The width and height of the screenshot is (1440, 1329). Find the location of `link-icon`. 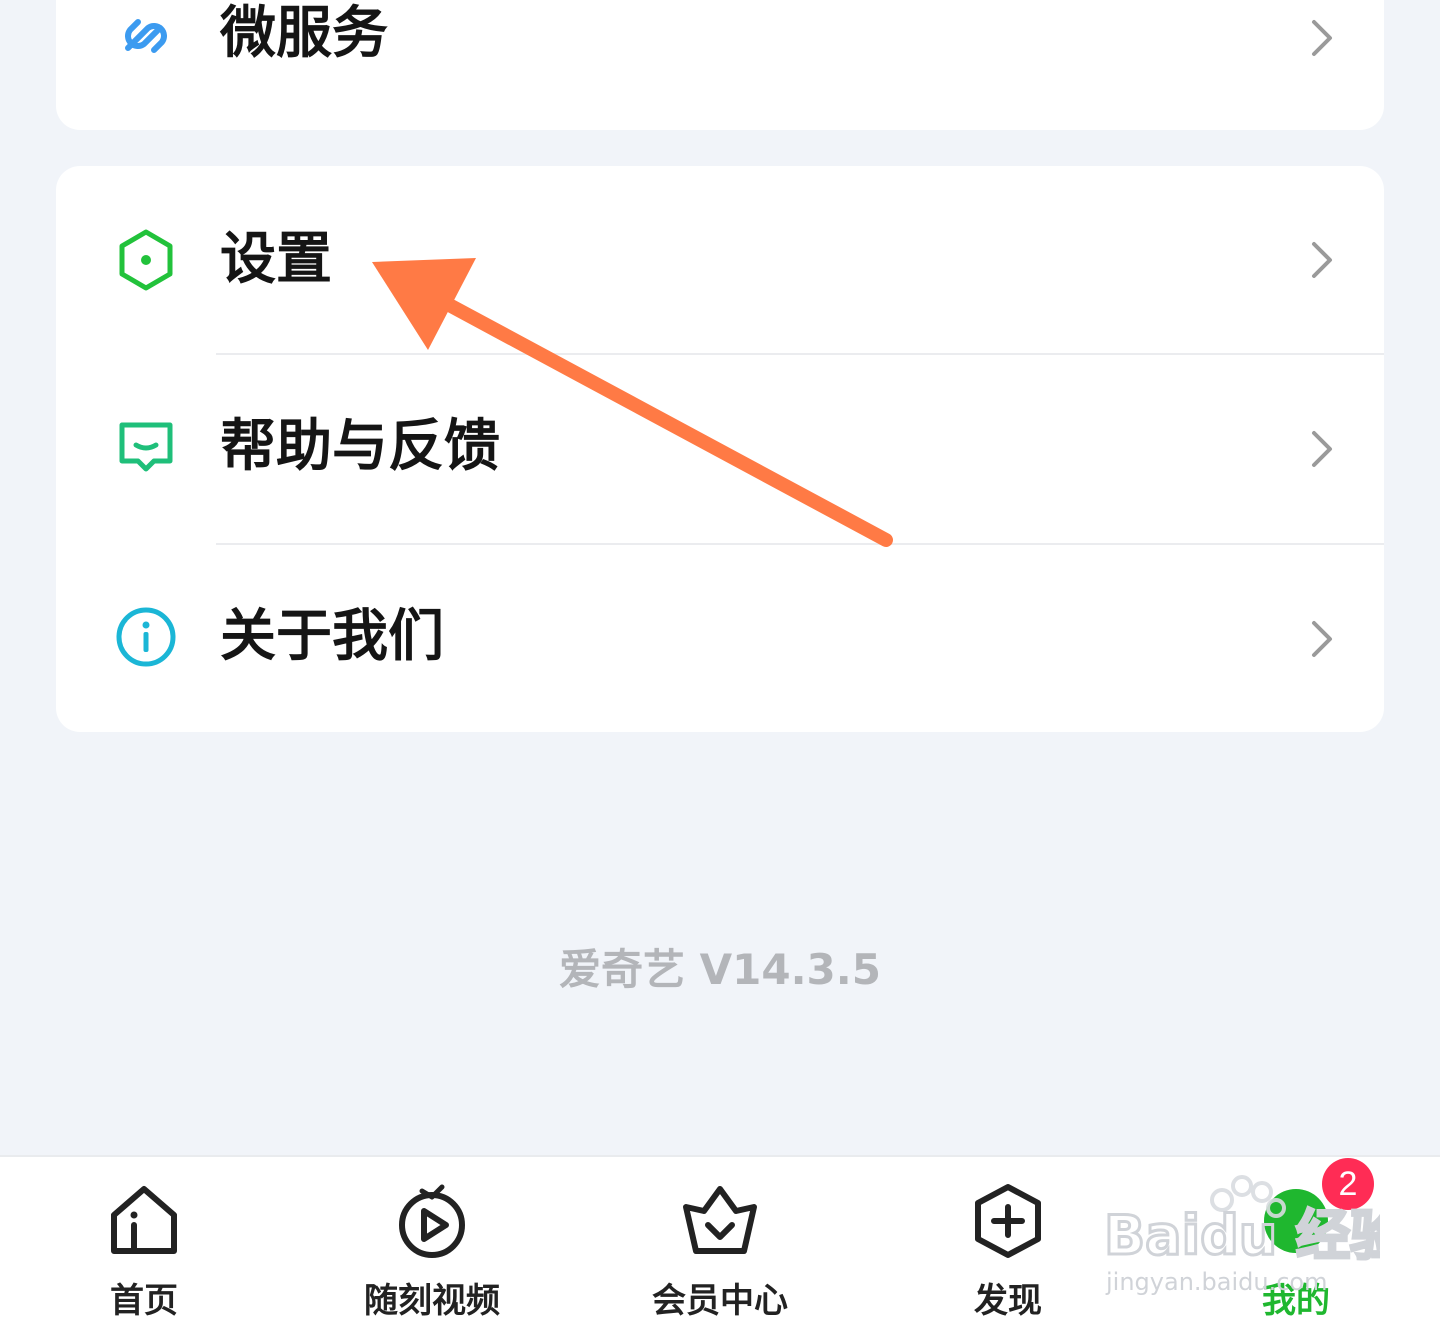

link-icon is located at coordinates (146, 36).